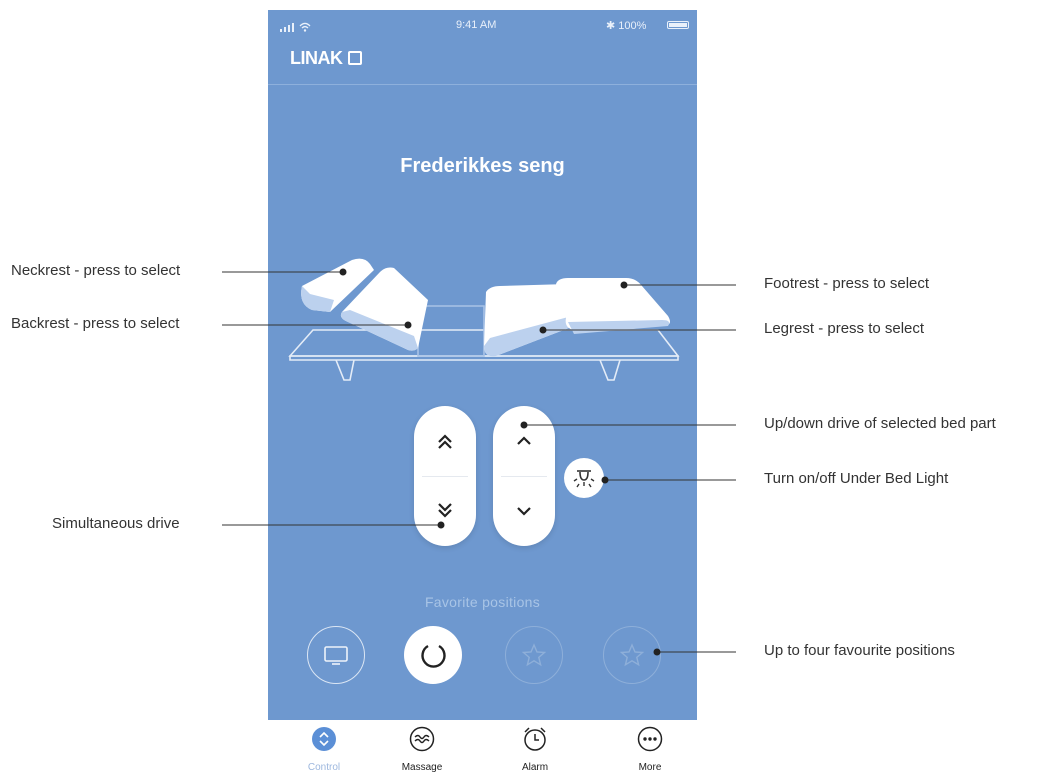 The image size is (1051, 776). I want to click on annotation-under-bed-light: Turn on/off Under Bed Light, so click(856, 478).